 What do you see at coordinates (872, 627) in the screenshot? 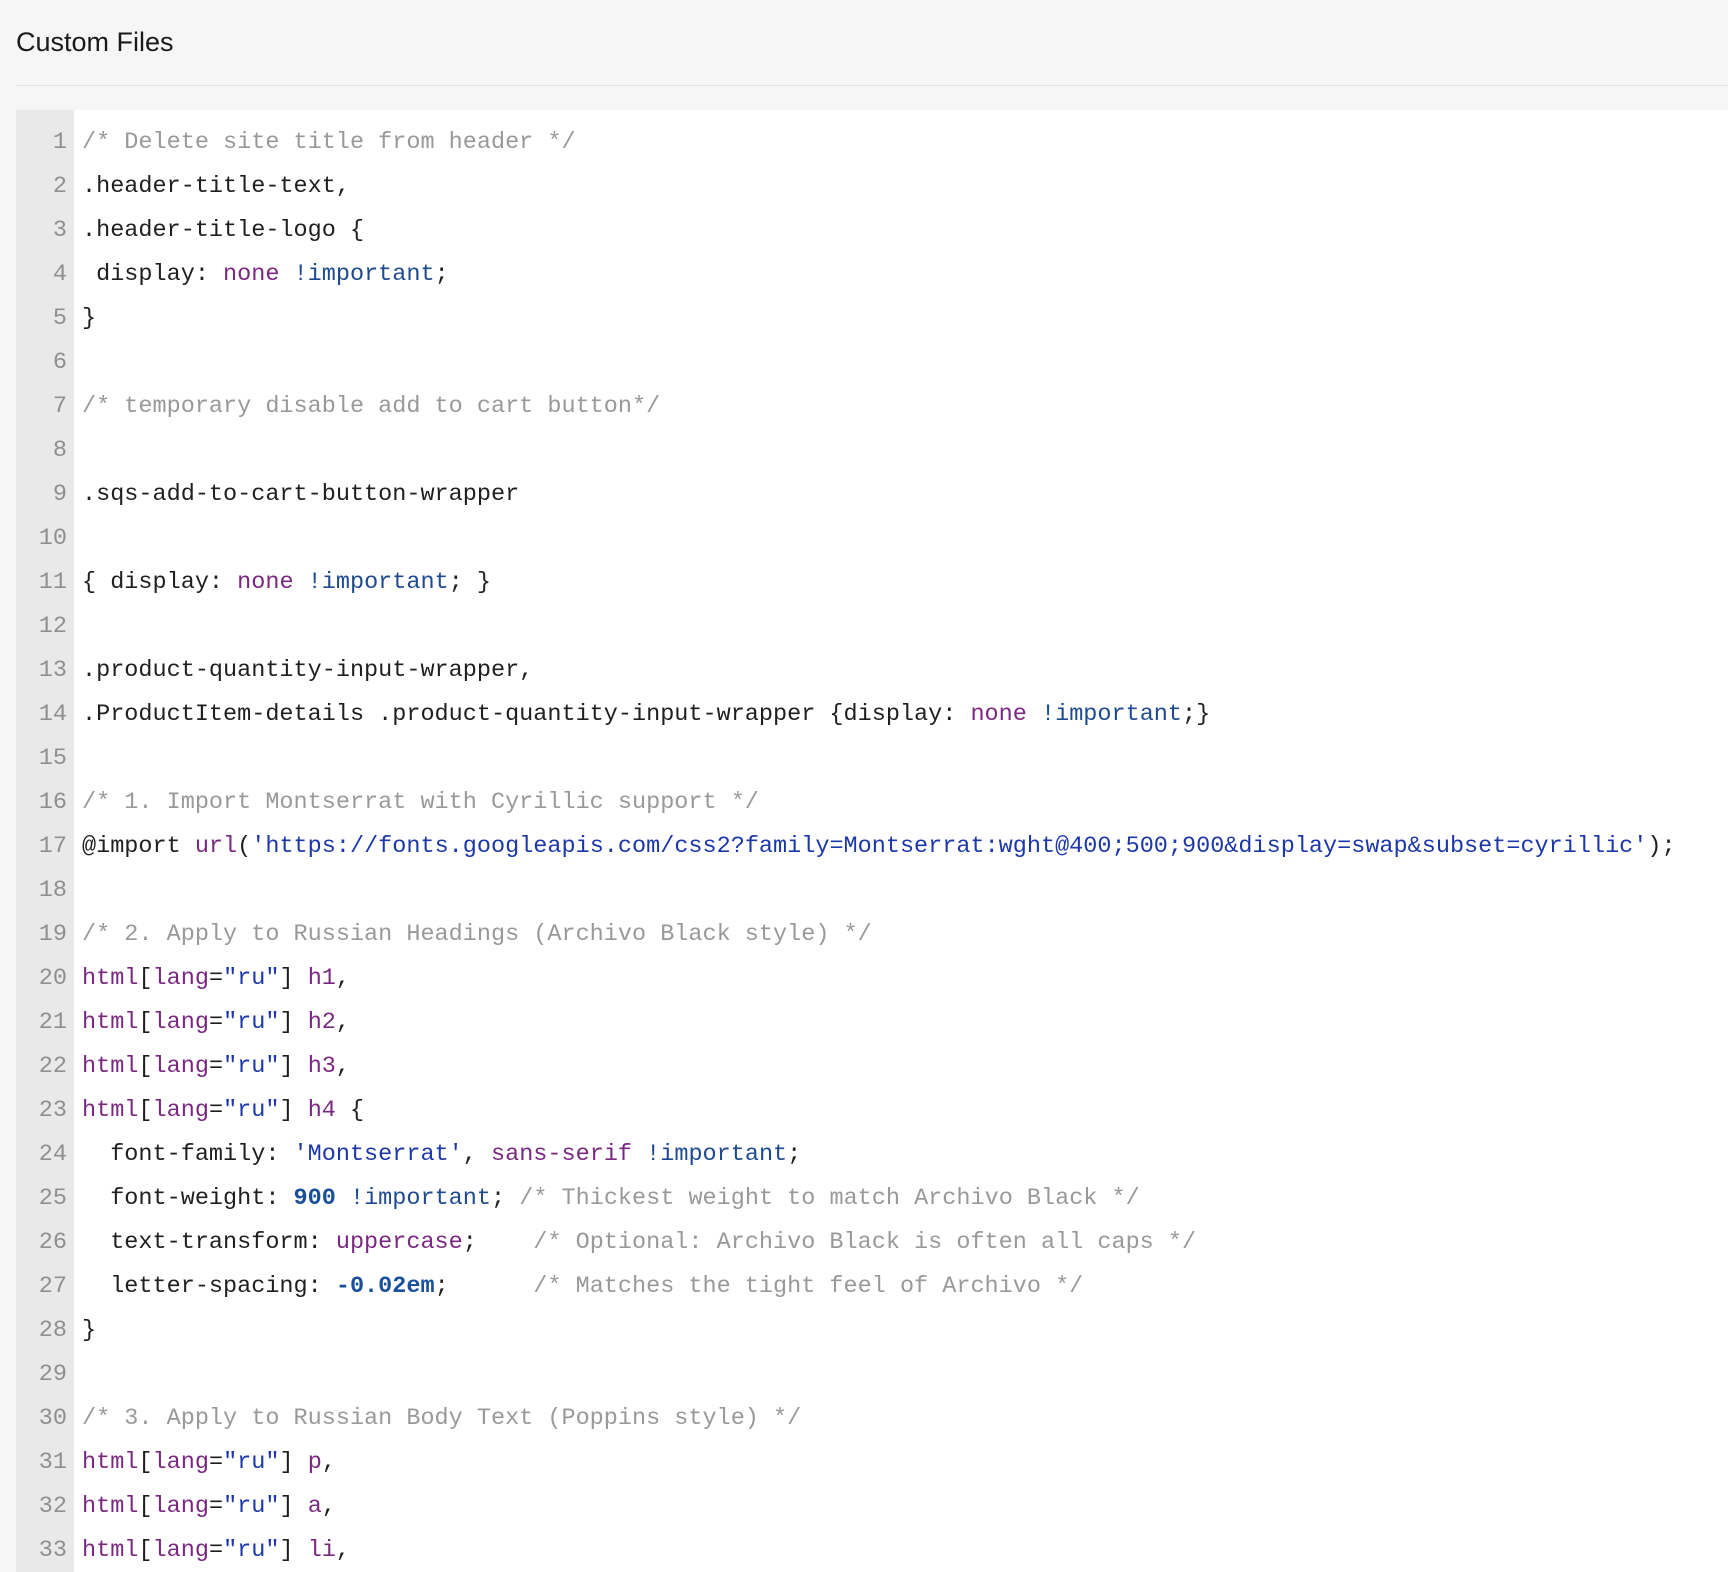
I see `code-line: 12` at bounding box center [872, 627].